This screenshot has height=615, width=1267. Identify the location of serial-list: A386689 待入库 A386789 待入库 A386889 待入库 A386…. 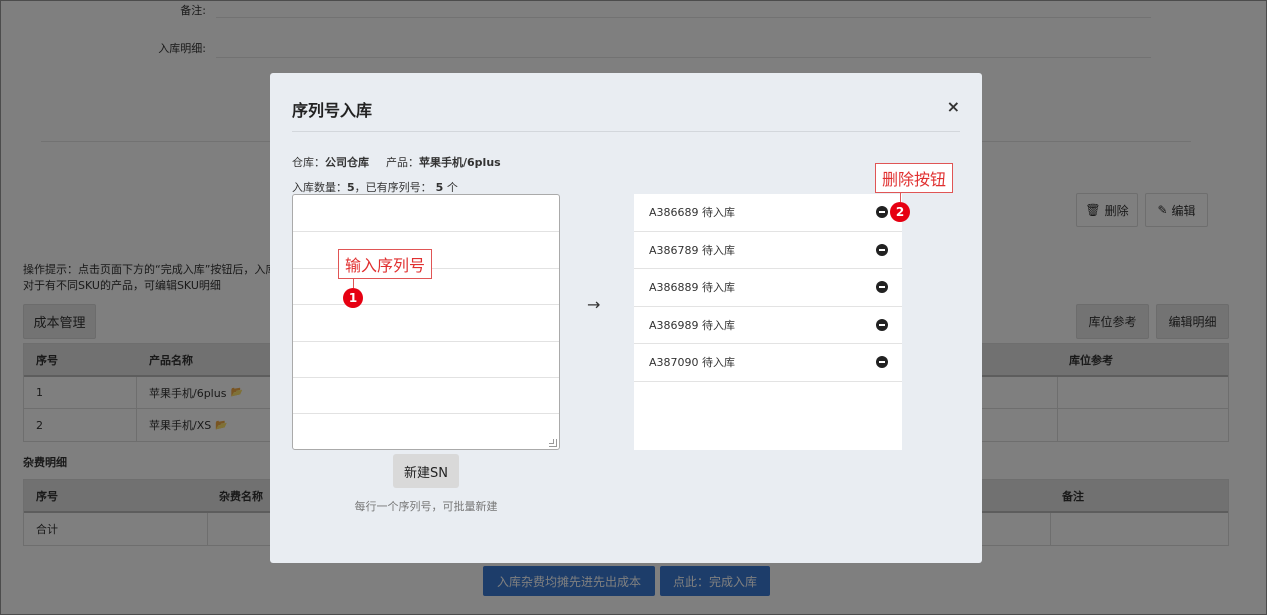
(768, 322).